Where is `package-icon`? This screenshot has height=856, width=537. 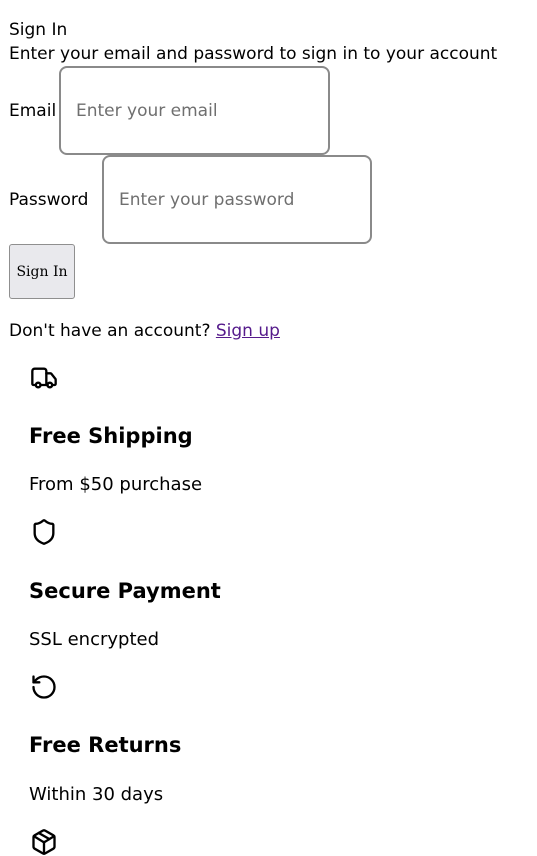 package-icon is located at coordinates (44, 842).